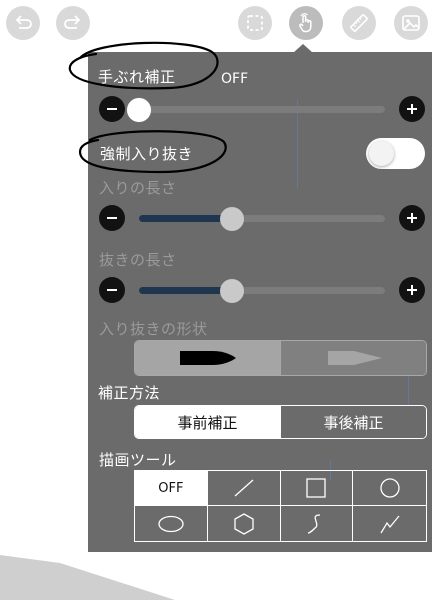 This screenshot has height=600, width=440. What do you see at coordinates (143, 65) in the screenshot?
I see `annotation-oval-stabilizer` at bounding box center [143, 65].